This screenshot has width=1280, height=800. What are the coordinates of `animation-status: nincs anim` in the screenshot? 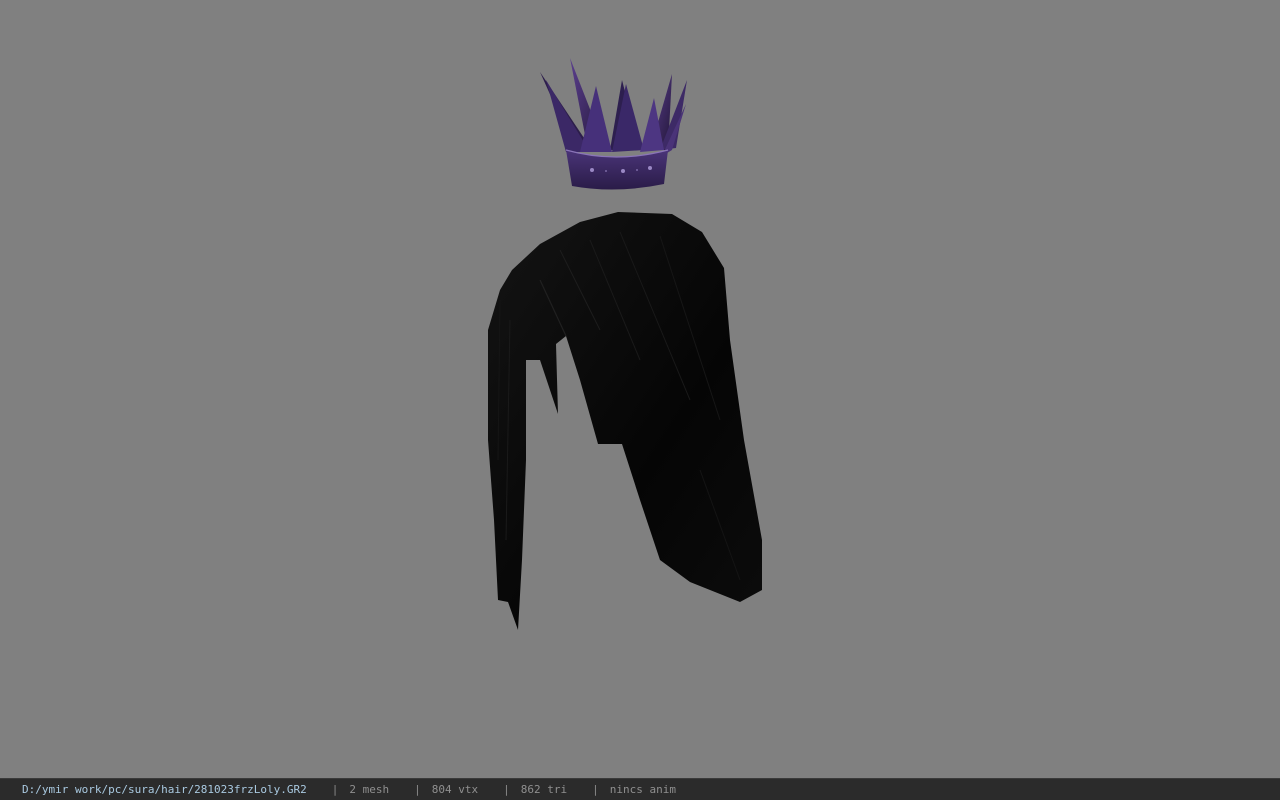 It's located at (642, 789).